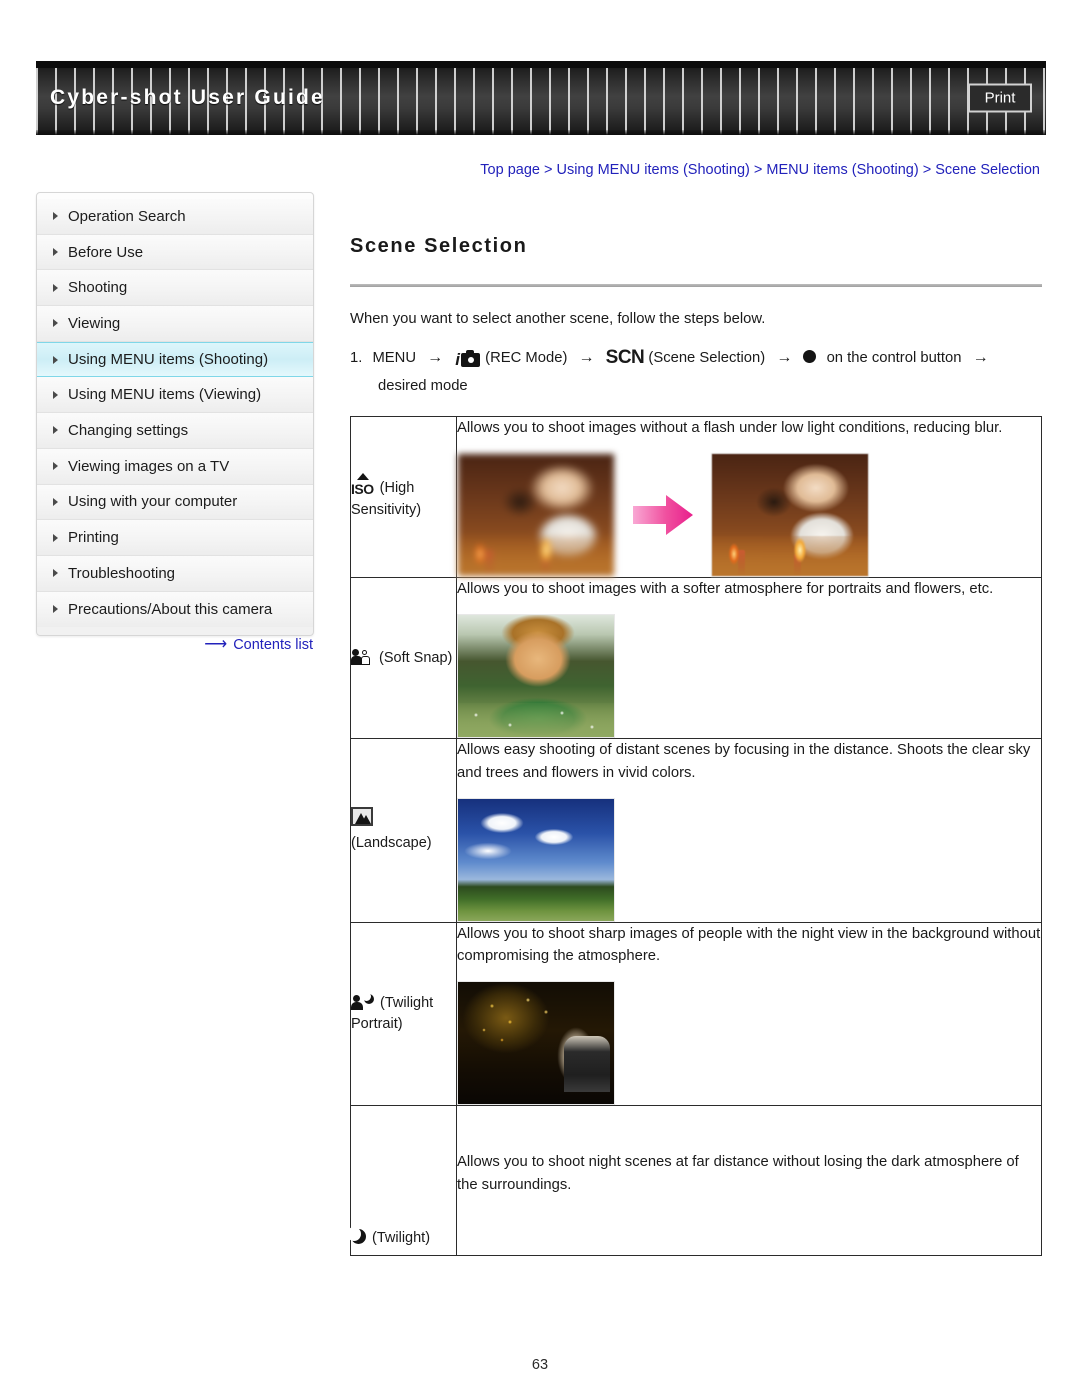 This screenshot has height=1397, width=1080. What do you see at coordinates (696, 285) in the screenshot?
I see `title-divider` at bounding box center [696, 285].